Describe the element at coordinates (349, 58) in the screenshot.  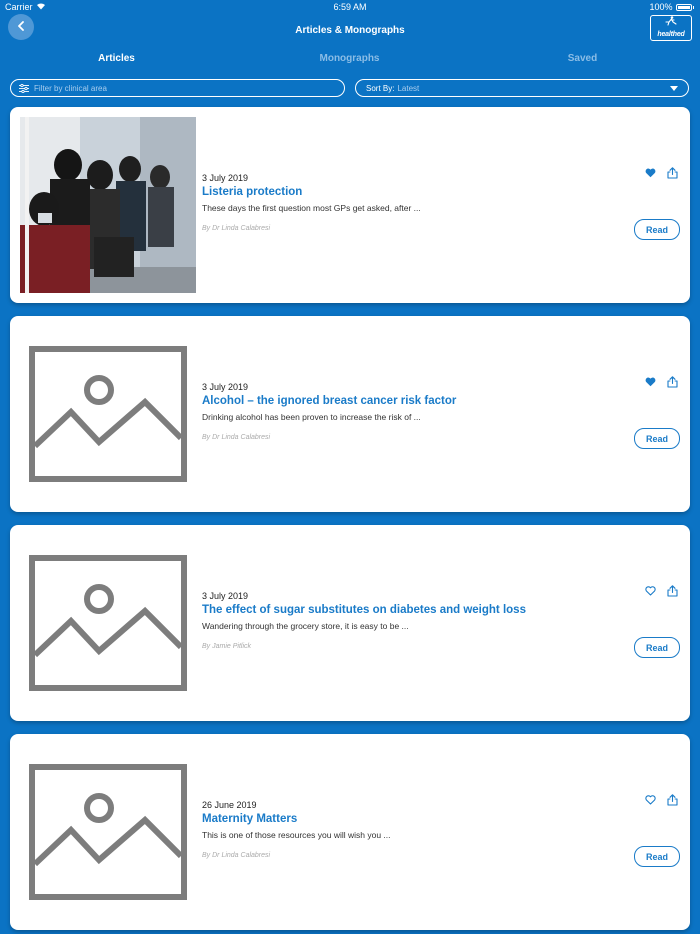
I see `tab-monographs: Monographs` at that location.